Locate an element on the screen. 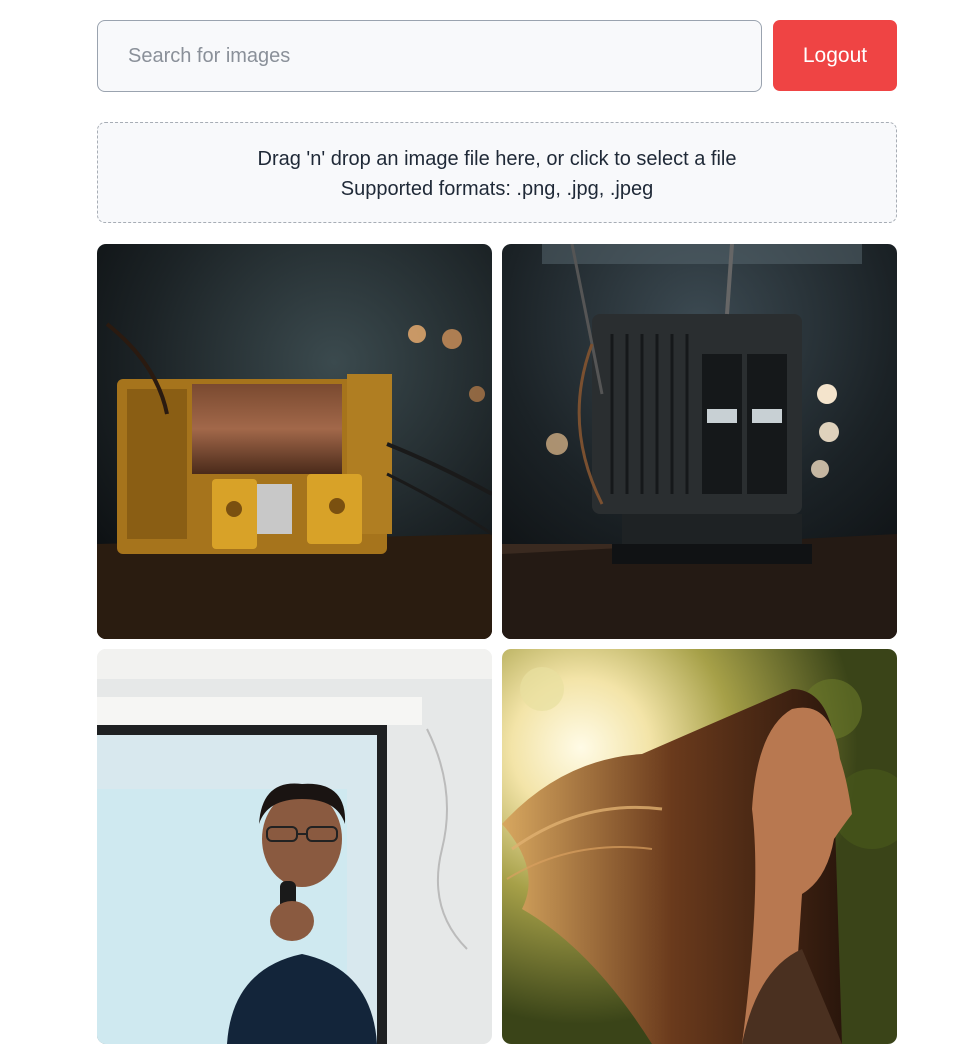 The height and width of the screenshot is (1044, 978). logout-button: Logout is located at coordinates (835, 55).